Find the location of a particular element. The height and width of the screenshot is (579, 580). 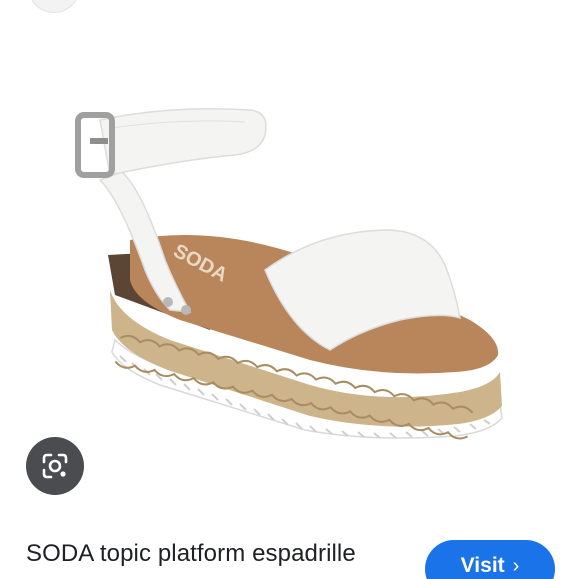

google-lens-icon is located at coordinates (55, 466).